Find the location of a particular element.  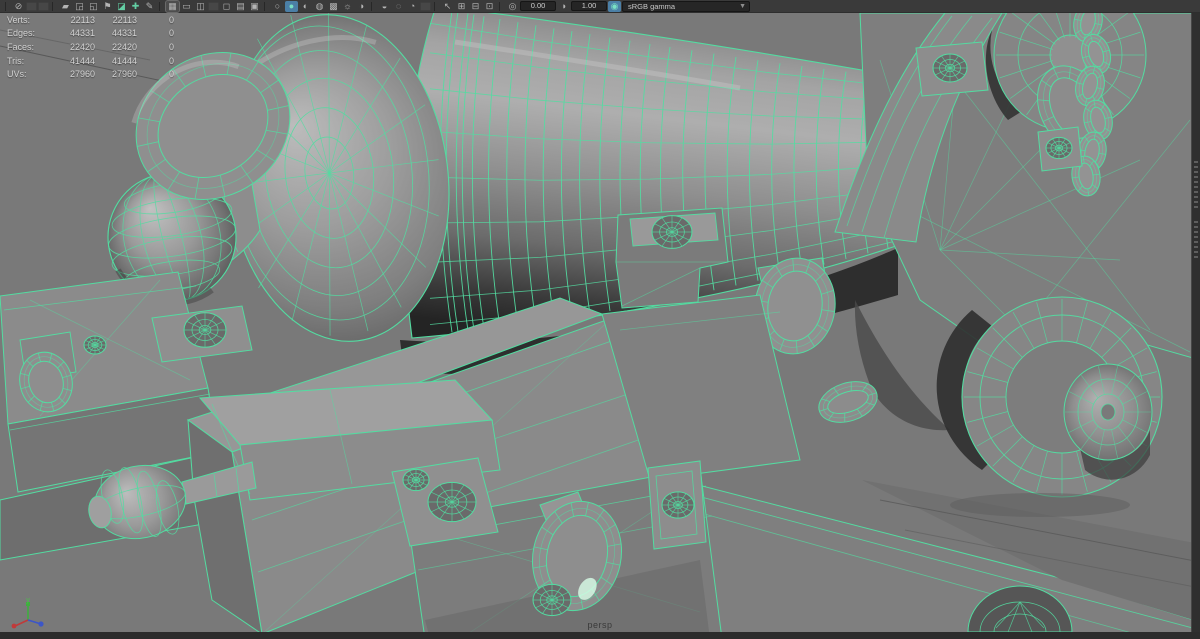

bookmark-icon: ⚑ is located at coordinates (107, 6).